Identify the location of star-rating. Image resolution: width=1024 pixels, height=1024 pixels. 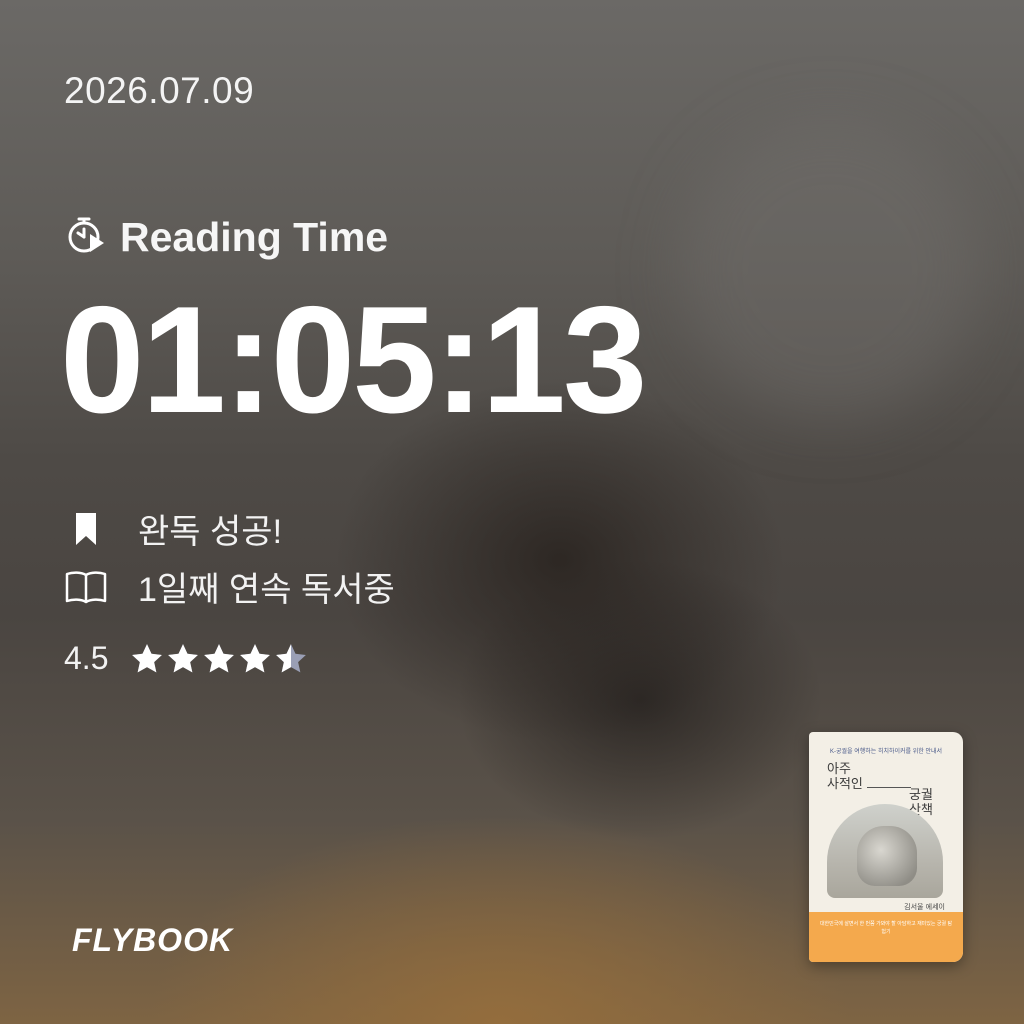
(219, 659).